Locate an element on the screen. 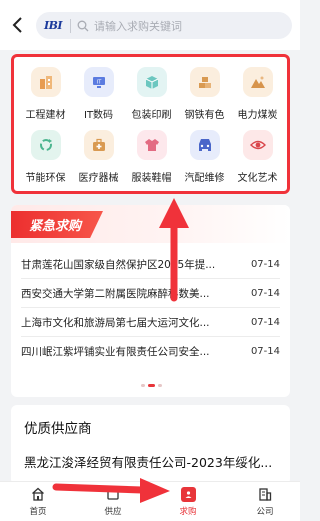  urgent-header: 紧急求购 is located at coordinates (150, 224).